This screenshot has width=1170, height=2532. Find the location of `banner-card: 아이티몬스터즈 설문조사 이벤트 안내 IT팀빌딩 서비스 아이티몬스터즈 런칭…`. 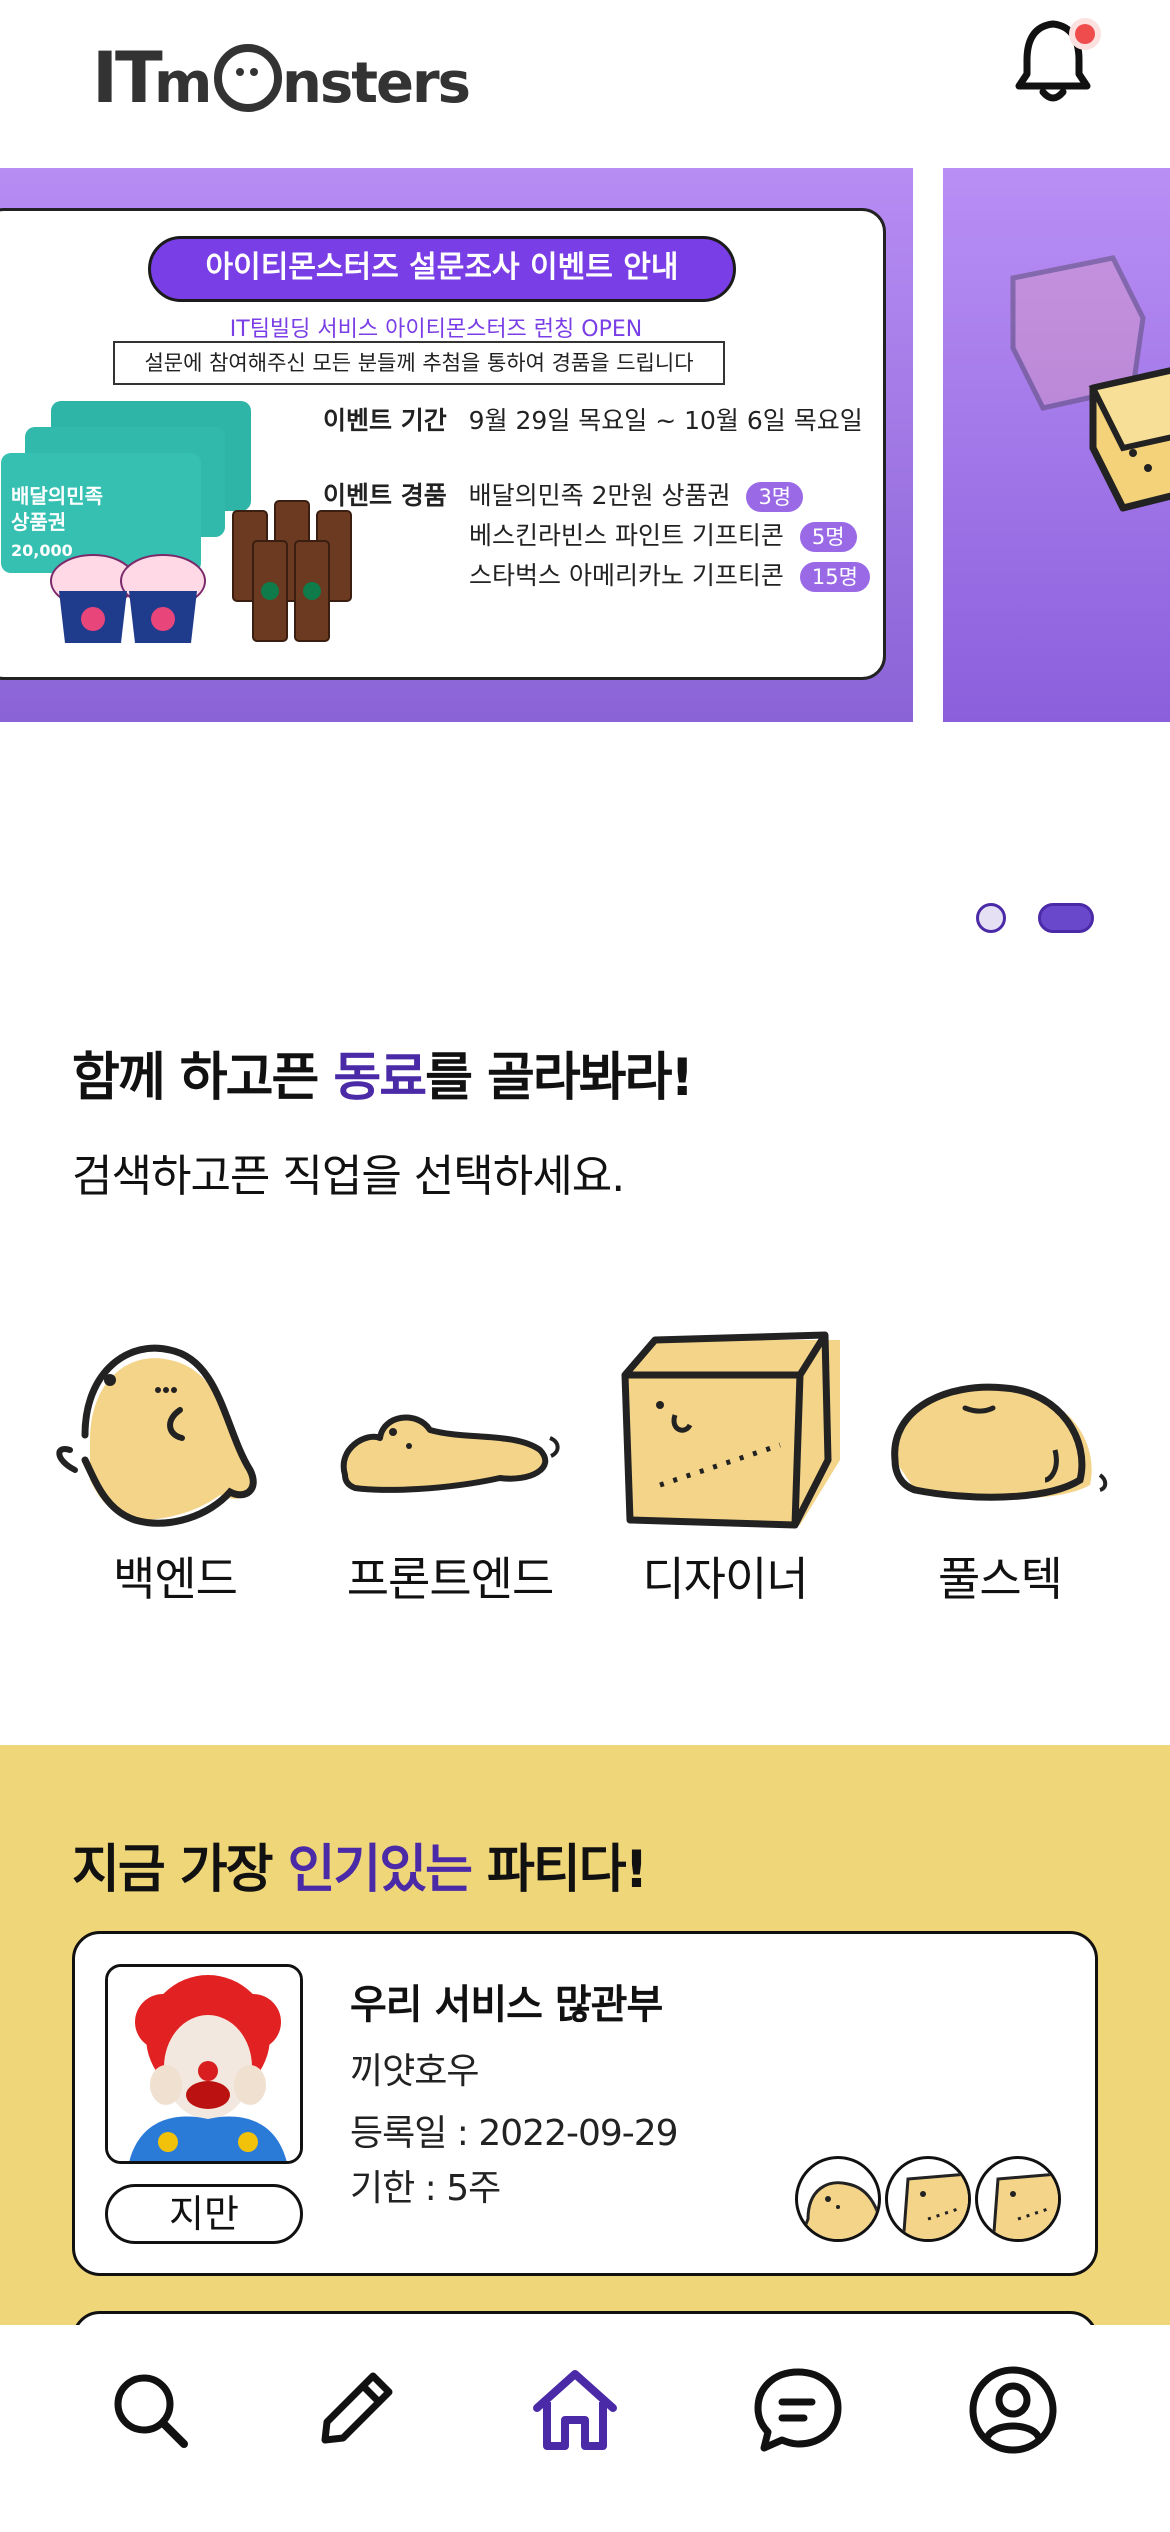

banner-card: 아이티몬스터즈 설문조사 이벤트 안내 IT팀빌딩 서비스 아이티몬스터즈 런칭… is located at coordinates (443, 444).